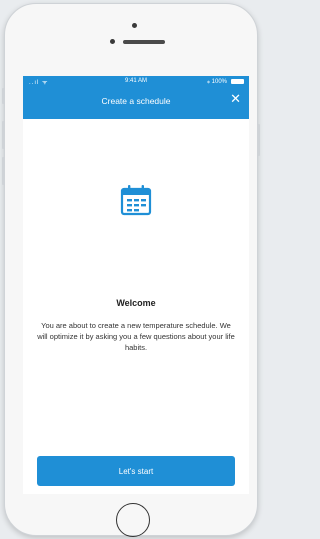  I want to click on lets-start-button: Let's start, so click(136, 471).